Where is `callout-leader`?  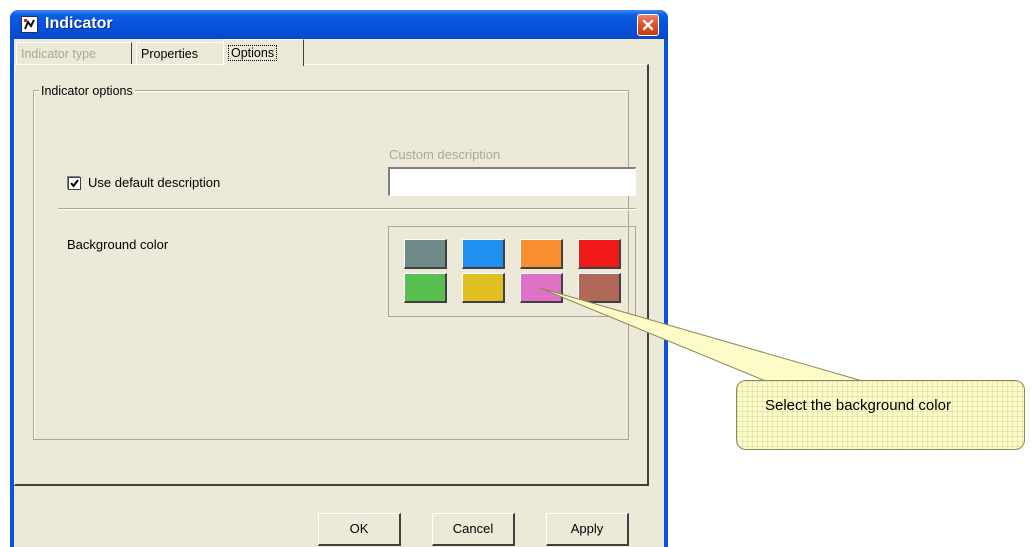 callout-leader is located at coordinates (703, 335).